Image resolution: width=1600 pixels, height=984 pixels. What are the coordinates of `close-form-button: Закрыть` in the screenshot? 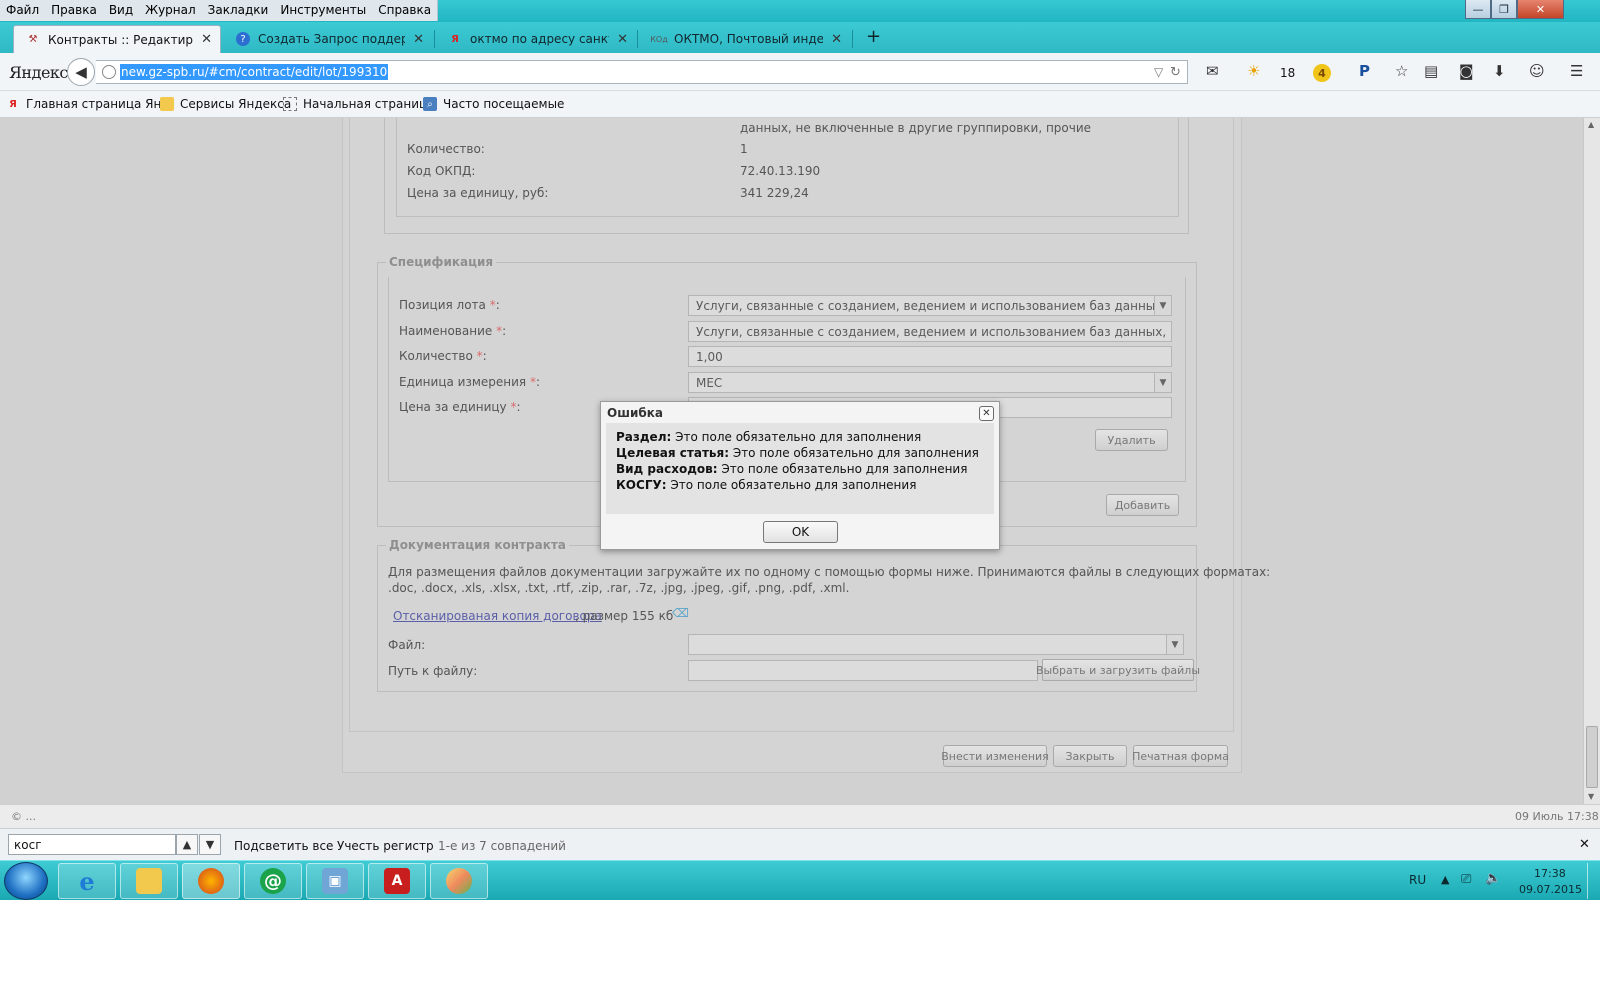 It's located at (1090, 756).